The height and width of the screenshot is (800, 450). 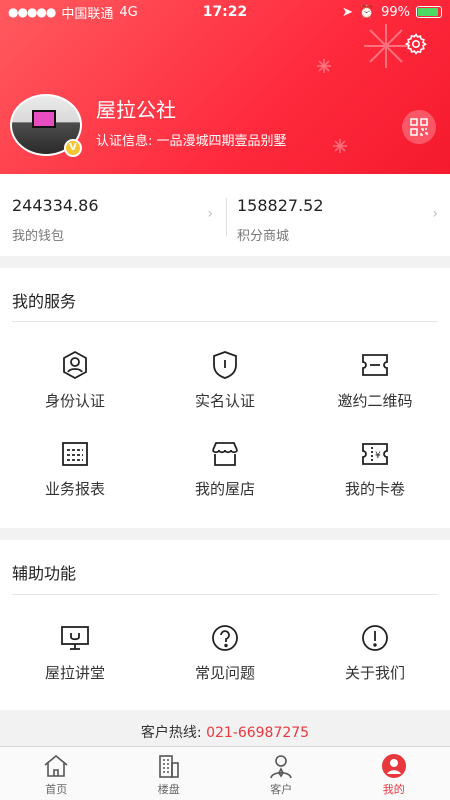 I want to click on cert-label: 认证信息:, so click(x=124, y=141).